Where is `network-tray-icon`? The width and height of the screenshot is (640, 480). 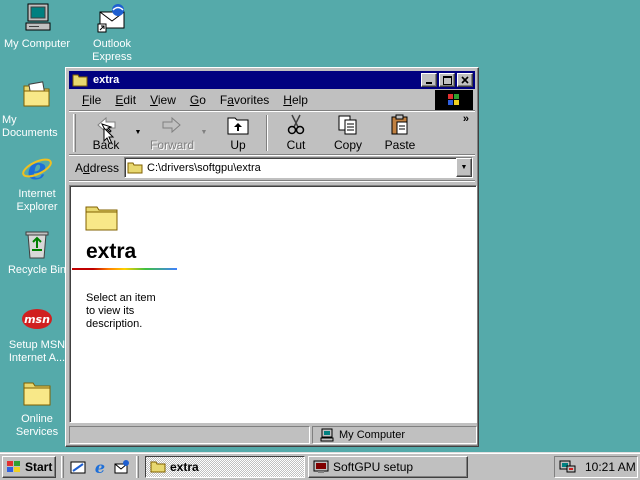
network-tray-icon is located at coordinates (568, 467).